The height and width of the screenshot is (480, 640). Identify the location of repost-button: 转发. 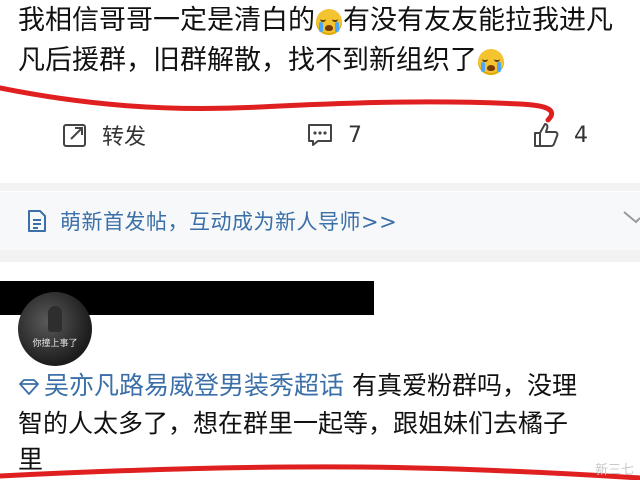
(104, 135).